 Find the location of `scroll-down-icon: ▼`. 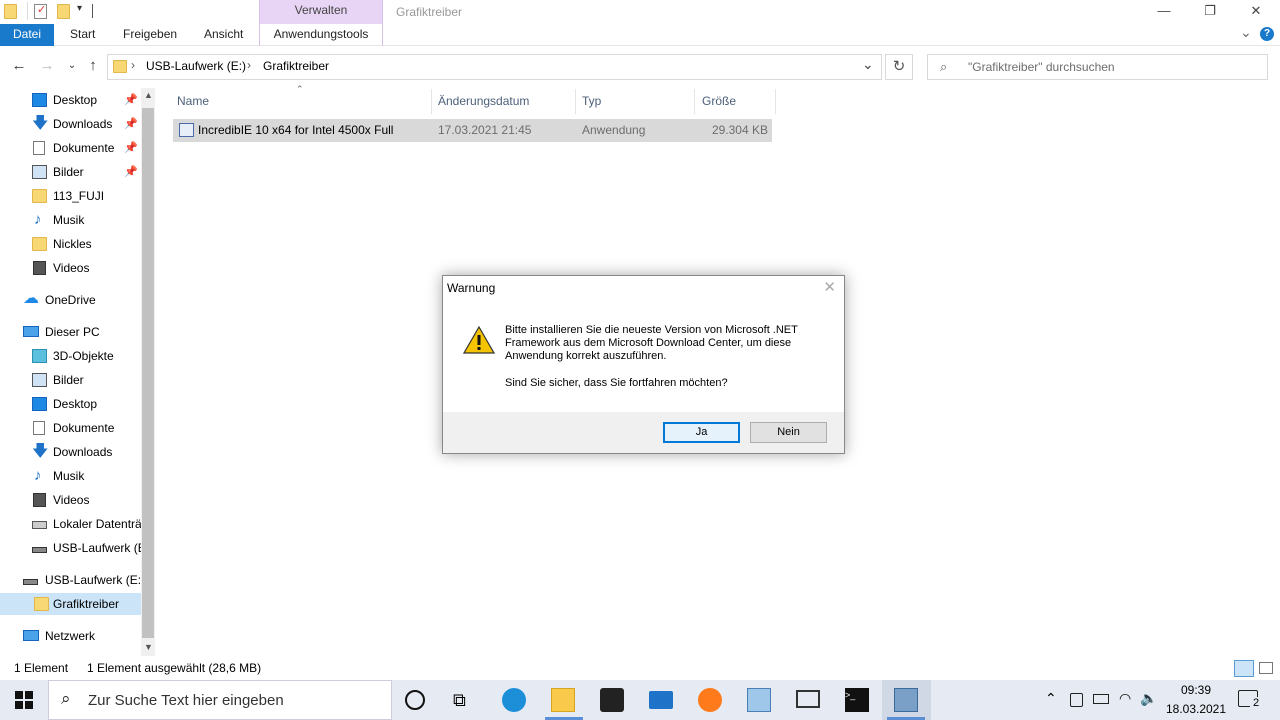

scroll-down-icon: ▼ is located at coordinates (148, 647).